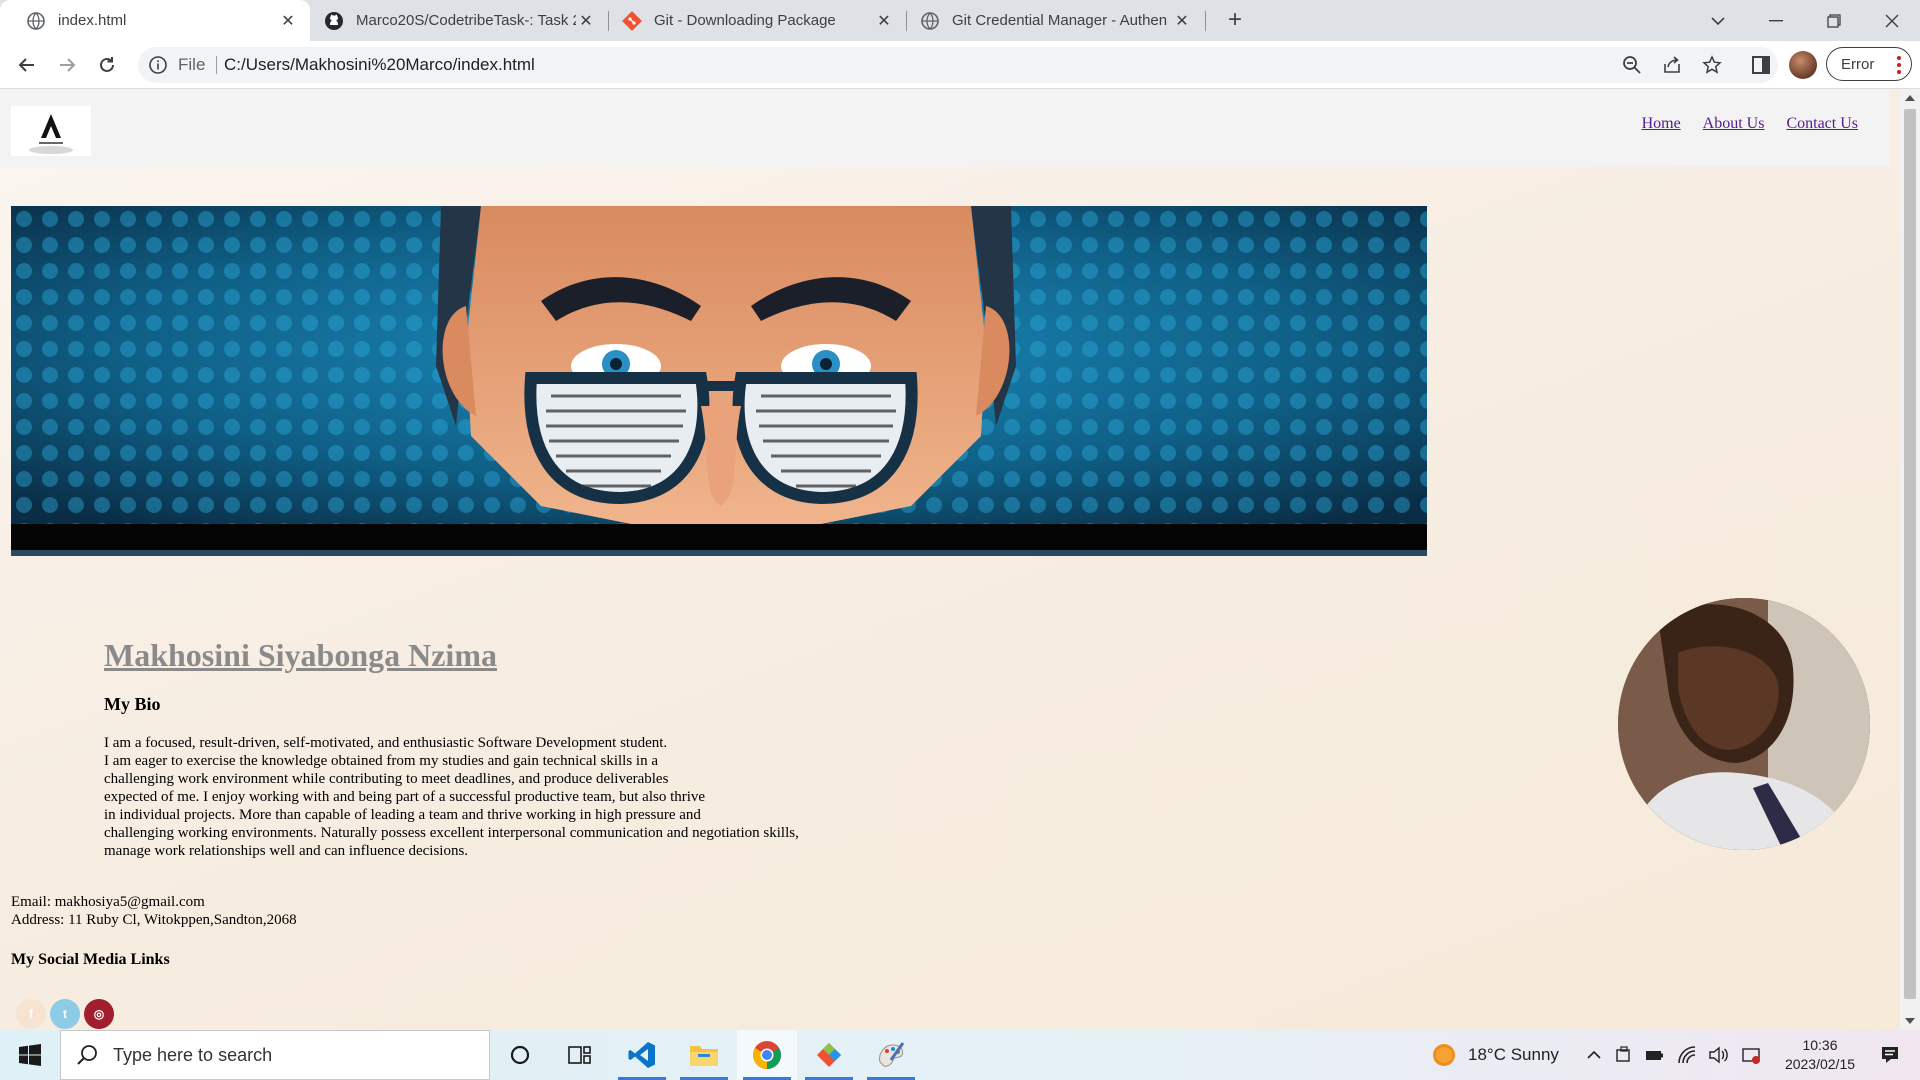  Describe the element at coordinates (334, 21) in the screenshot. I see `github-icon` at that location.